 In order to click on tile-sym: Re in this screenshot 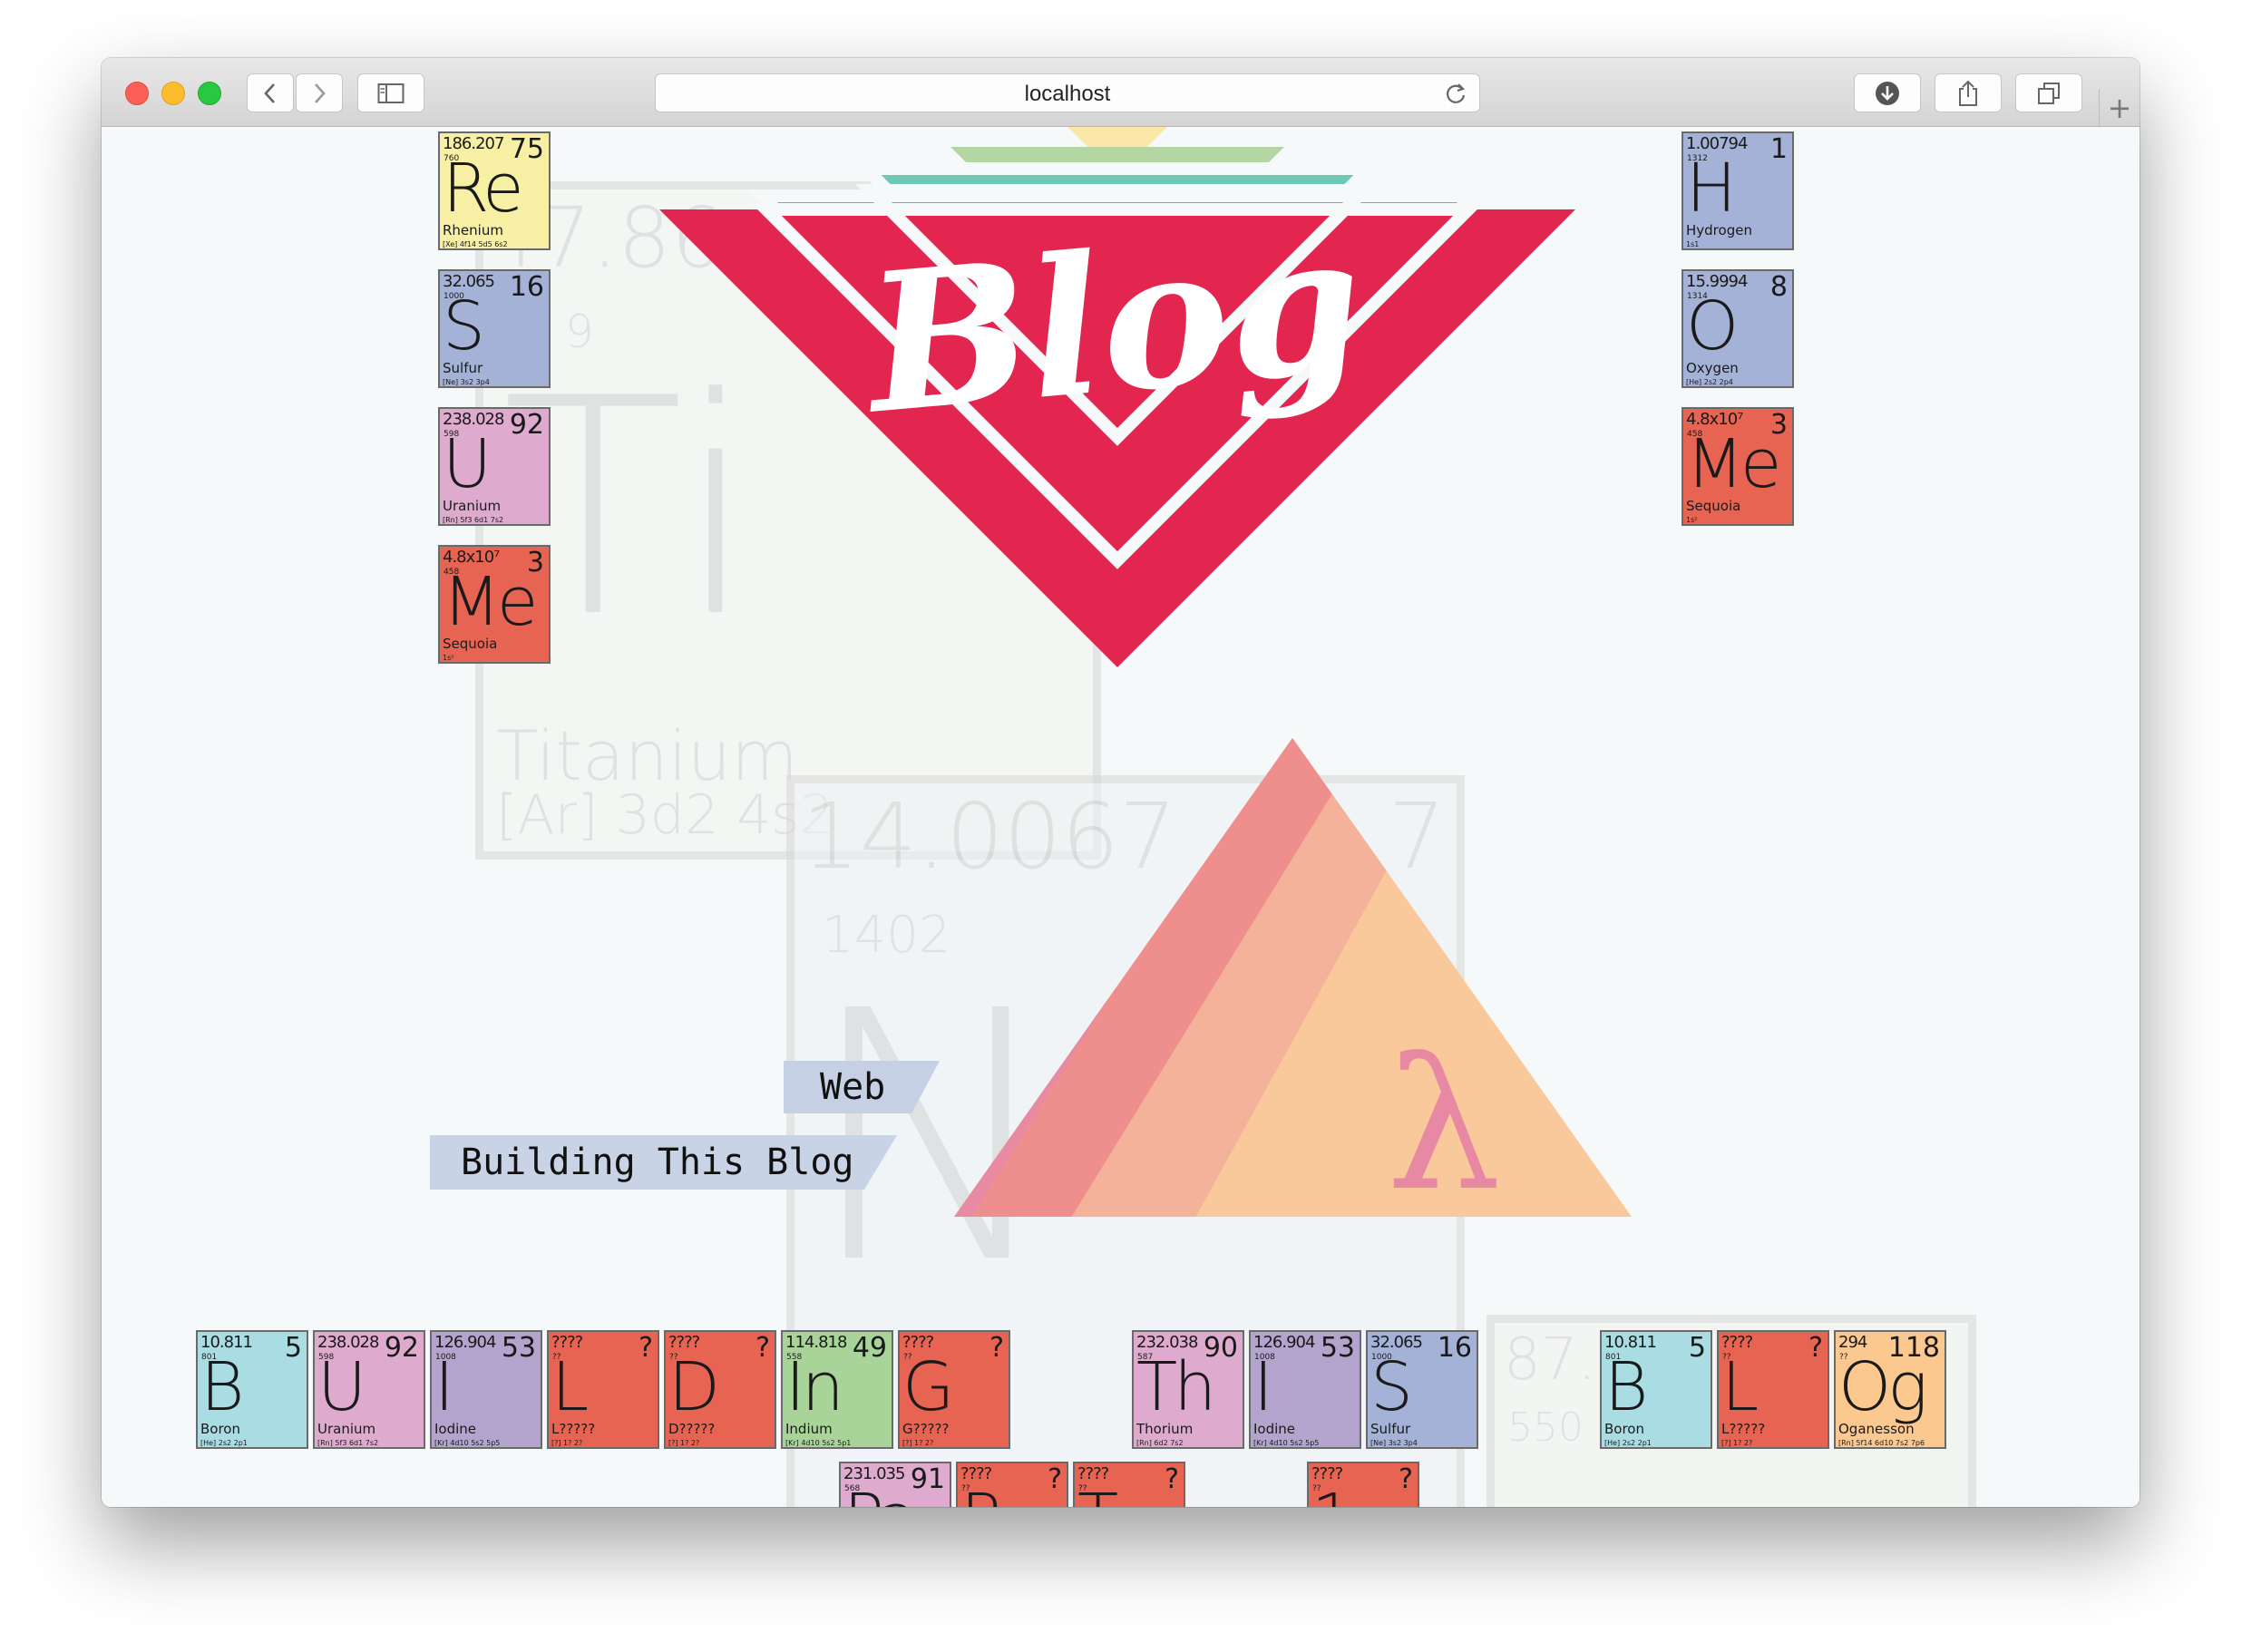, I will do `click(483, 189)`.